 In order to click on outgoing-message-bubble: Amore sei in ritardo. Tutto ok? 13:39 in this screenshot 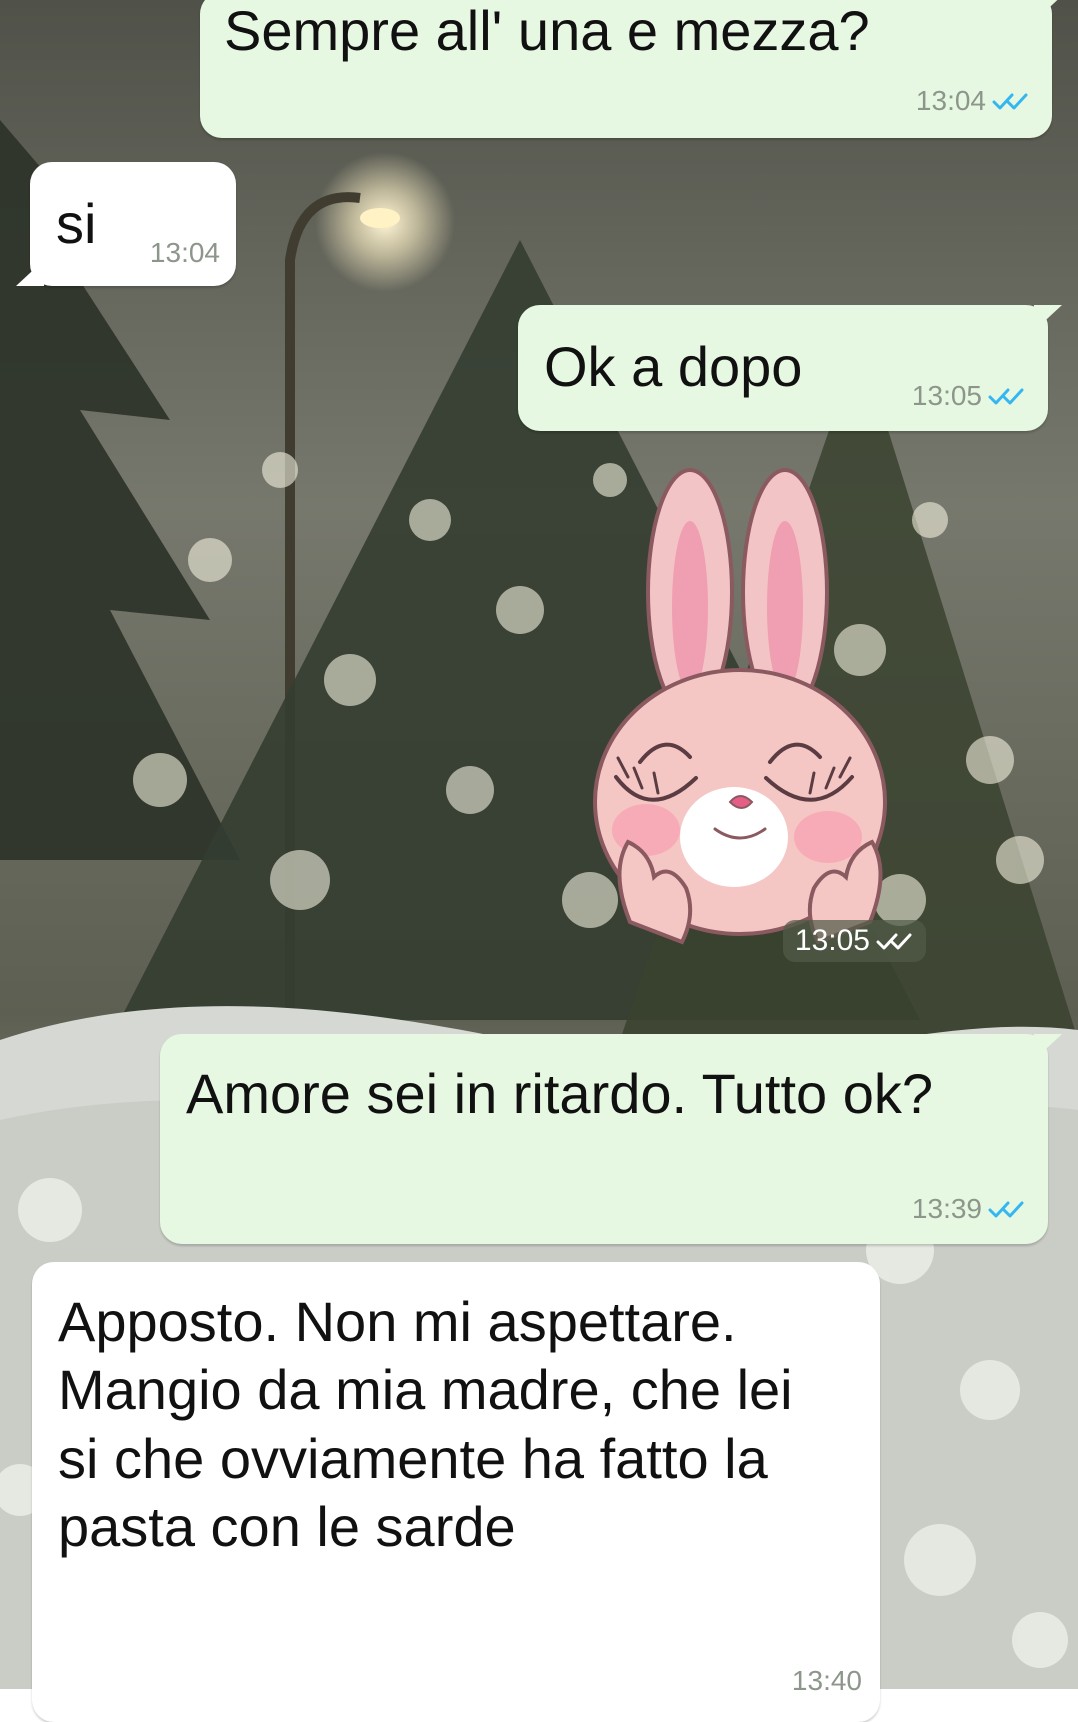, I will do `click(604, 1139)`.